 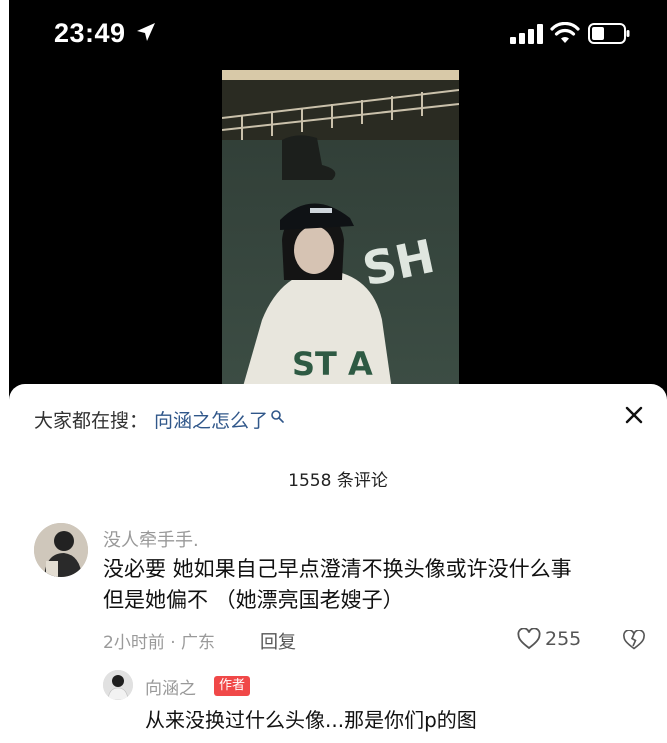 I want to click on left-edge-strip, so click(x=4, y=371).